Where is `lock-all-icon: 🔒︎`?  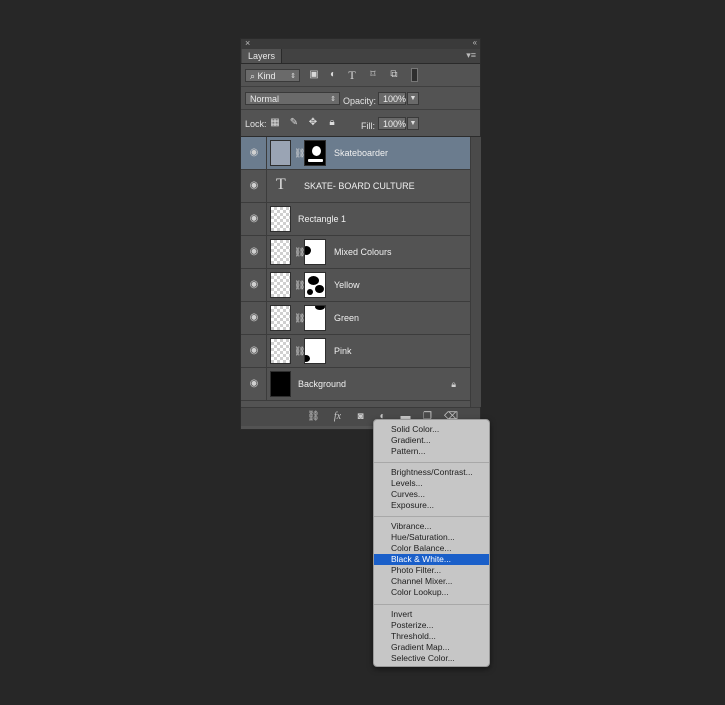 lock-all-icon: 🔒︎ is located at coordinates (332, 123).